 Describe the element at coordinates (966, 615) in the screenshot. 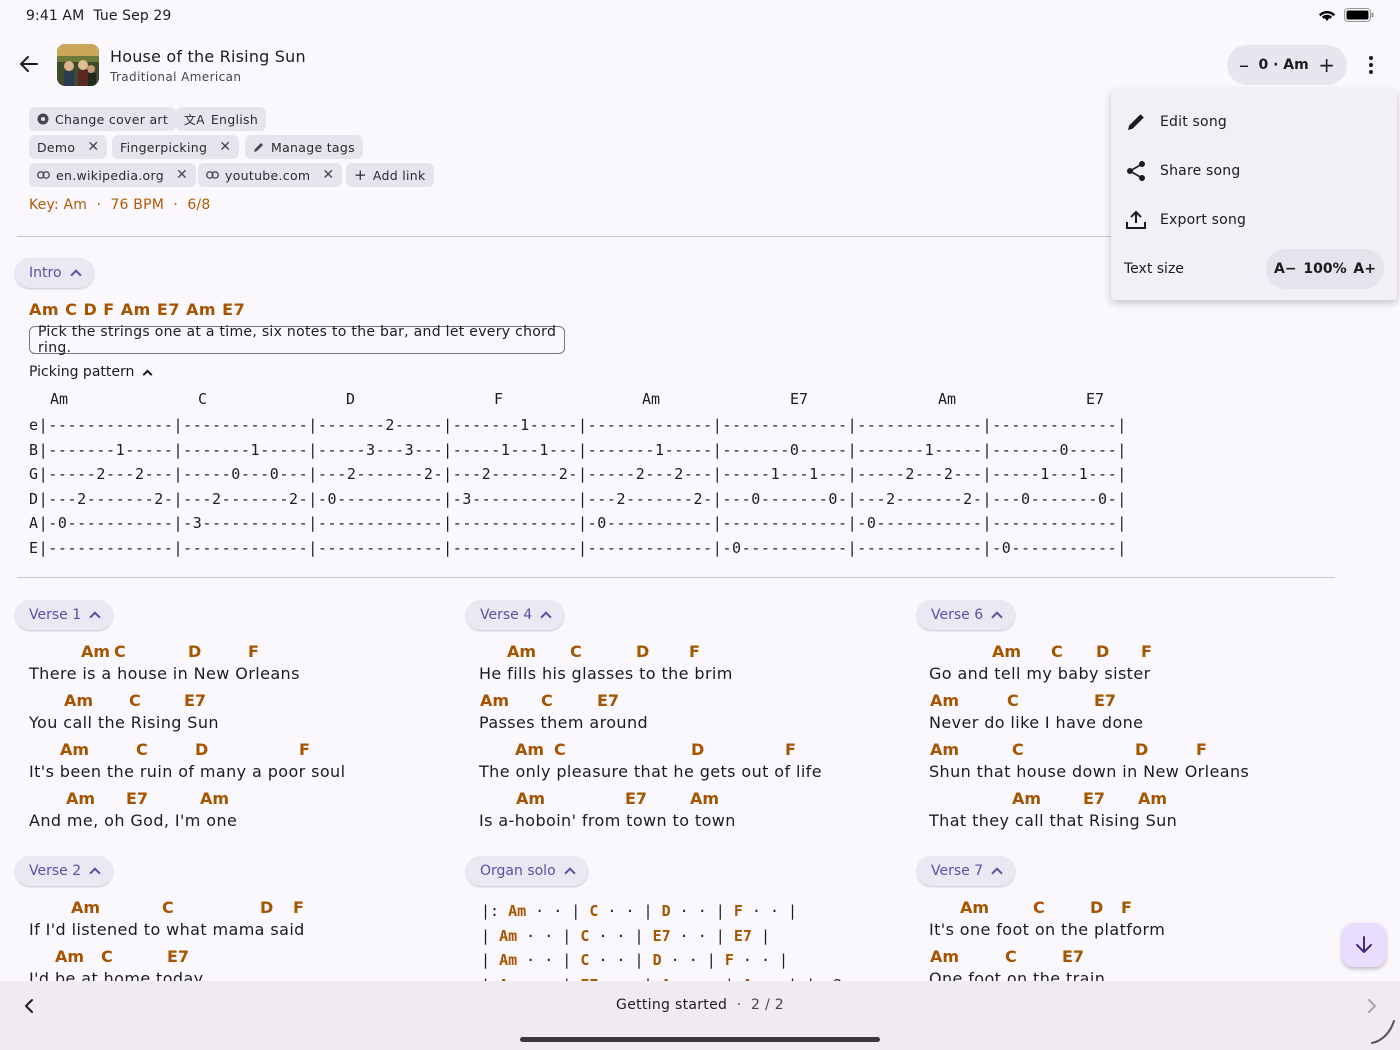

I see `section-header-verse-6: Verse 6` at that location.